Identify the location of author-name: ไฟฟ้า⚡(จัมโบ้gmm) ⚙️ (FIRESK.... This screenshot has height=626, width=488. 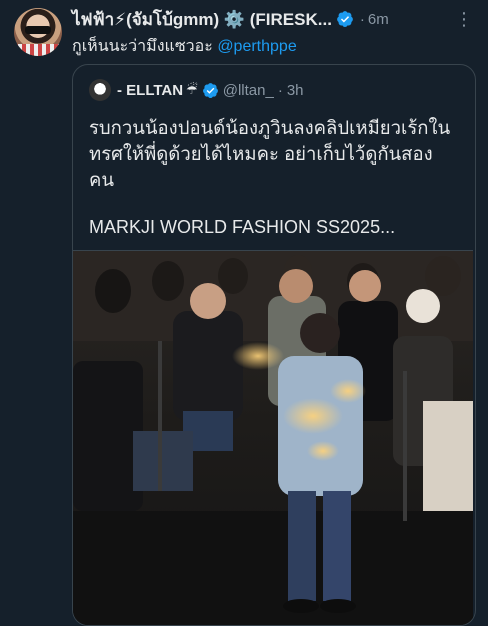
(202, 19).